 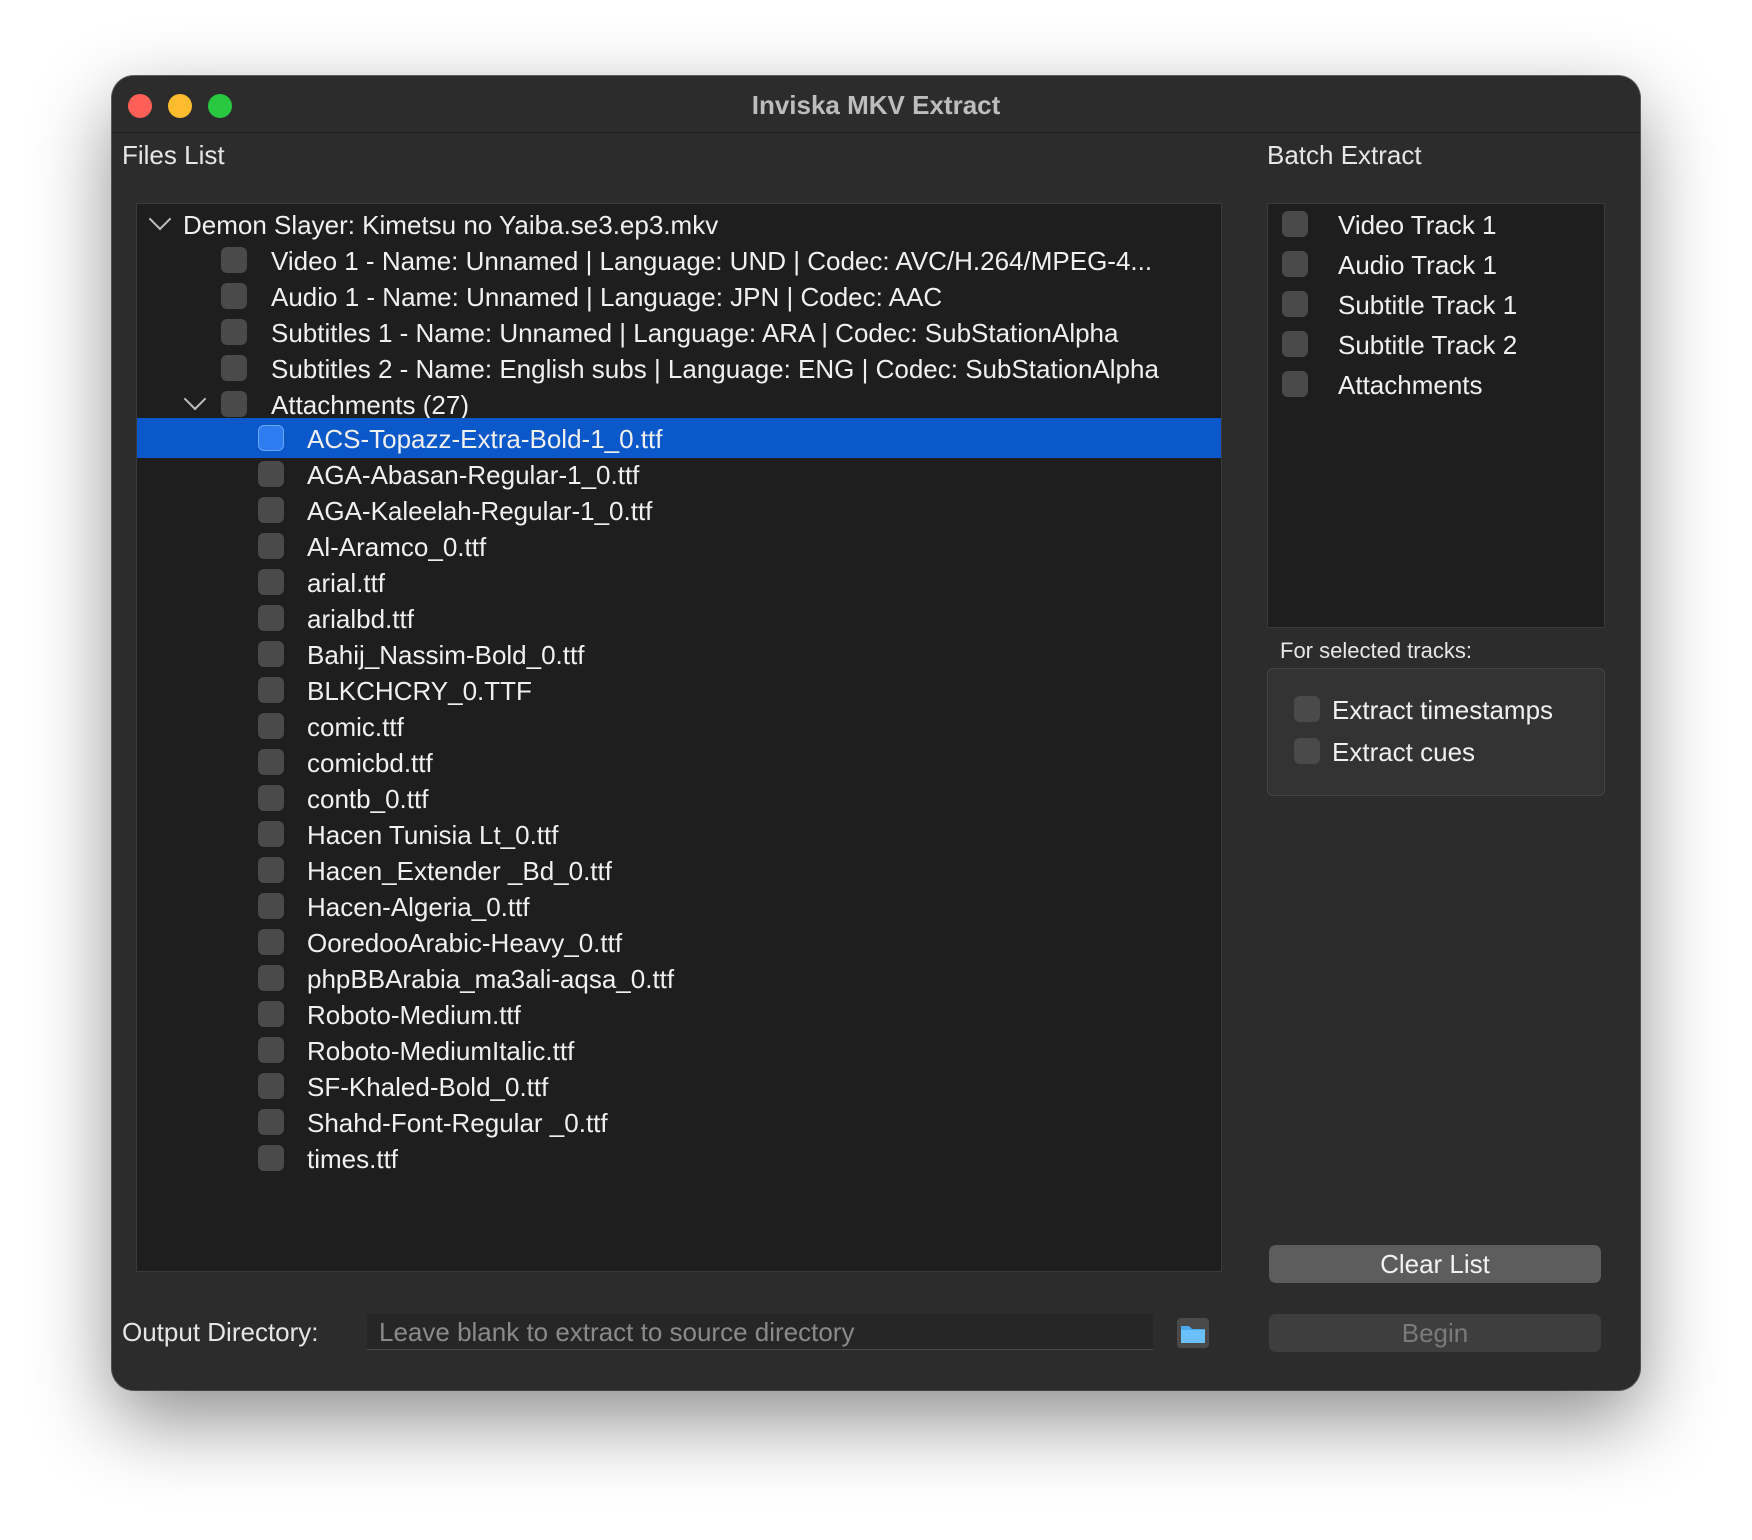 I want to click on attachment-row: ACS-Topazz-Extra-Bold-1_0.ttf, so click(x=679, y=438).